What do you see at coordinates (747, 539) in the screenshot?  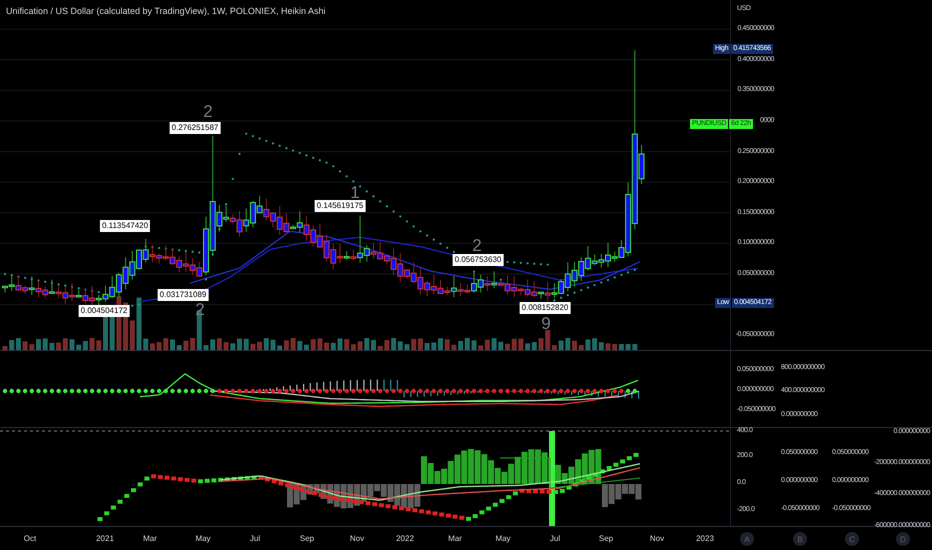 I see `scale-button: A` at bounding box center [747, 539].